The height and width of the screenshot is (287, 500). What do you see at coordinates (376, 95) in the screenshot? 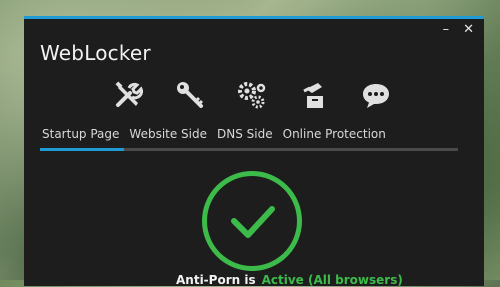
I see `chat-bubble-icon` at bounding box center [376, 95].